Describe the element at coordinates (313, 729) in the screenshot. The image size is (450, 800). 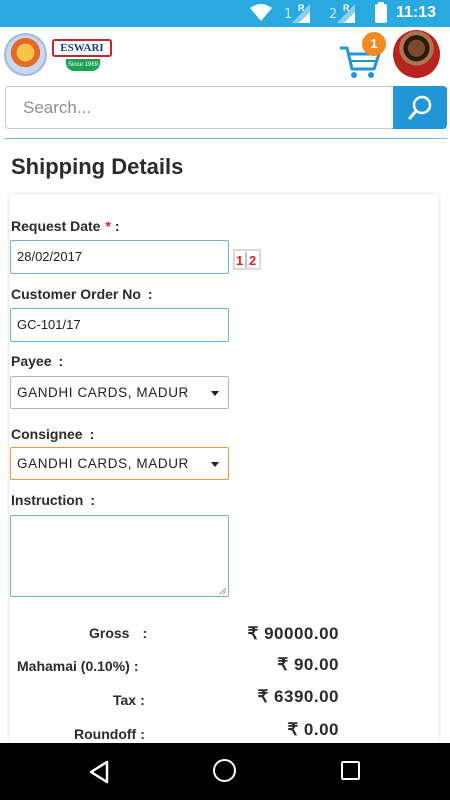
I see `roundoff-value: ₹ 0.00` at that location.